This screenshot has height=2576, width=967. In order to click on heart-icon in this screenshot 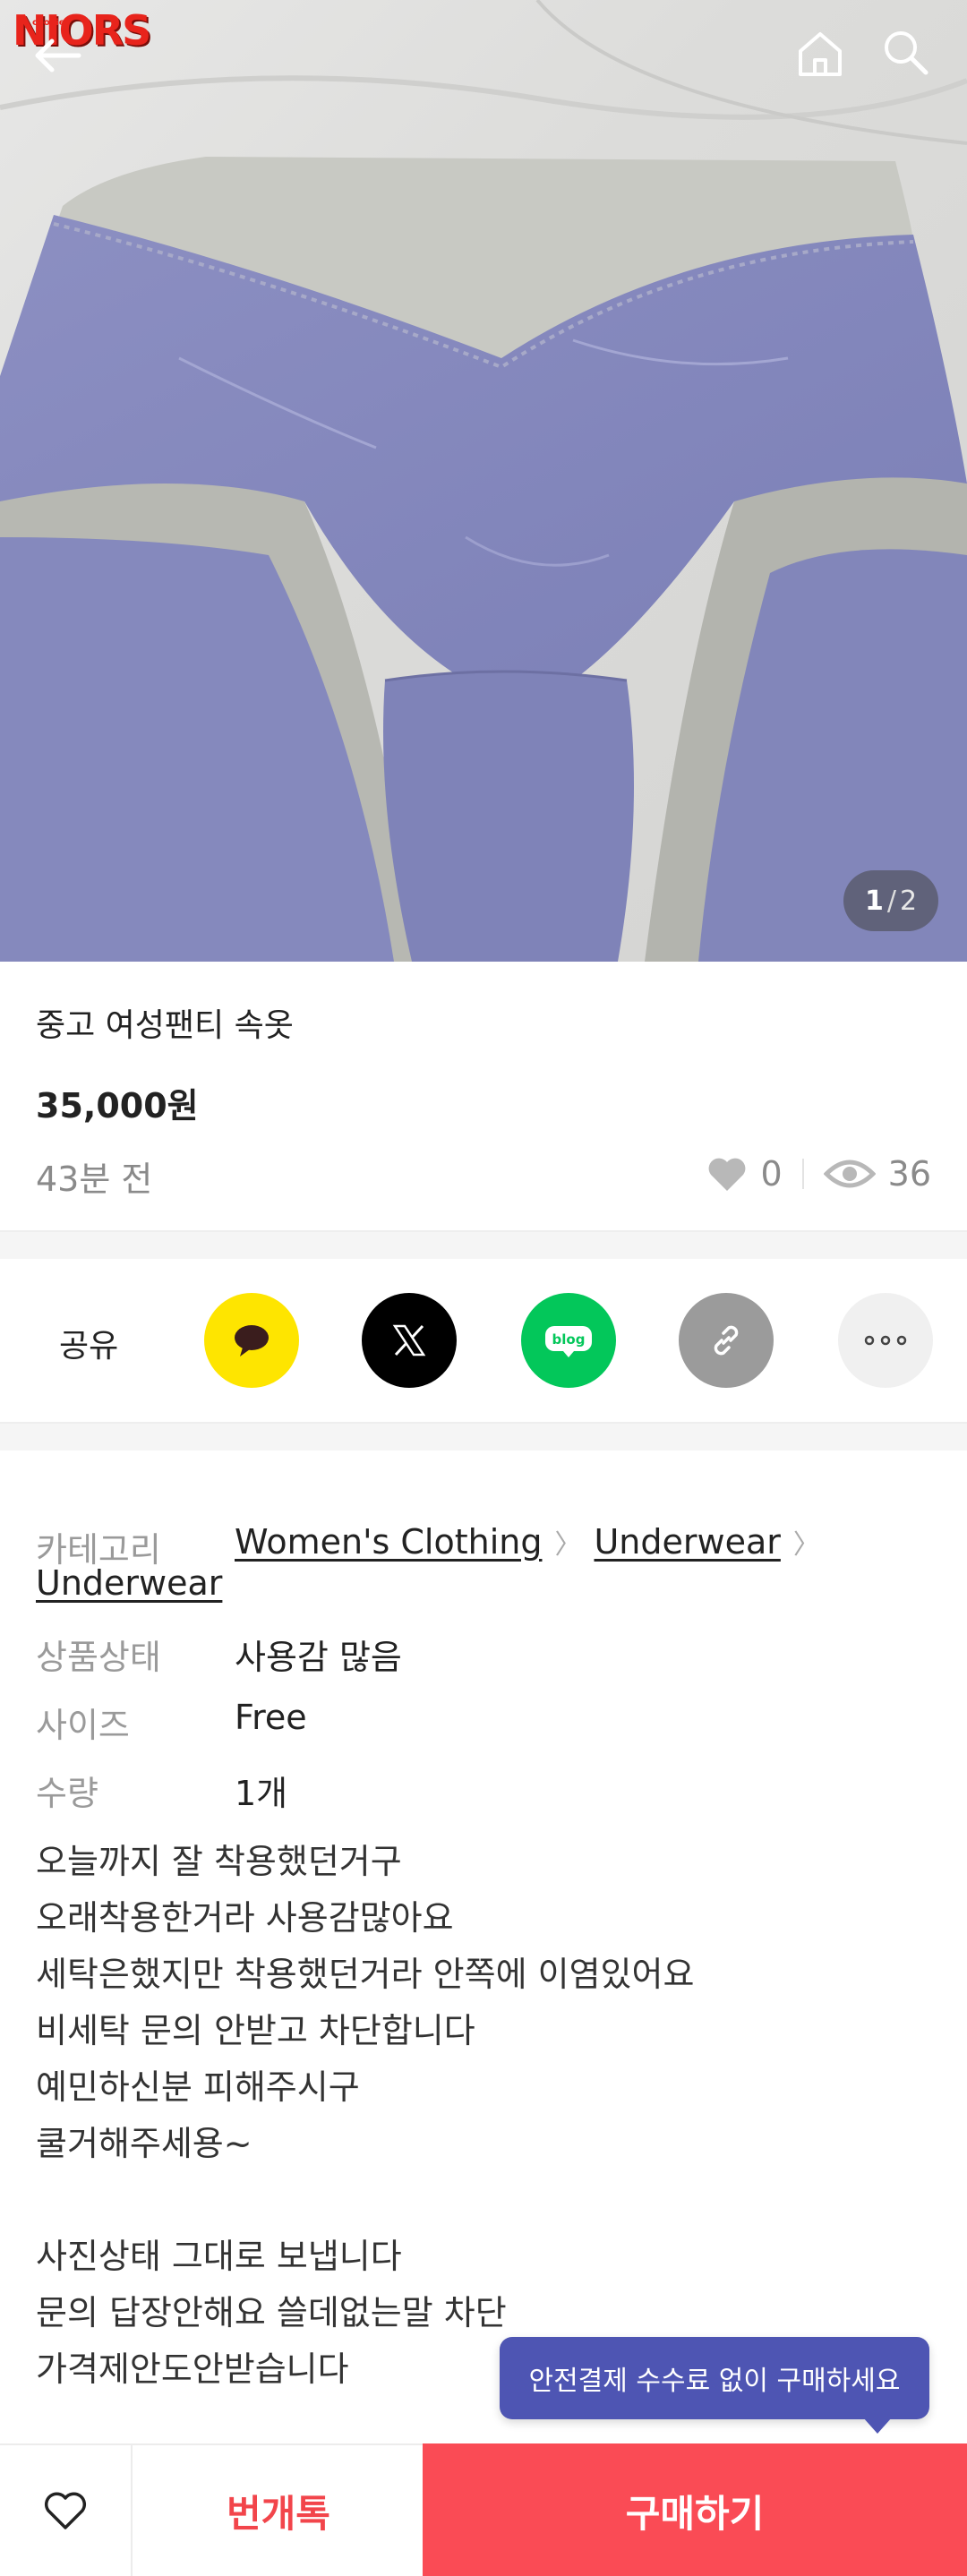, I will do `click(727, 1174)`.